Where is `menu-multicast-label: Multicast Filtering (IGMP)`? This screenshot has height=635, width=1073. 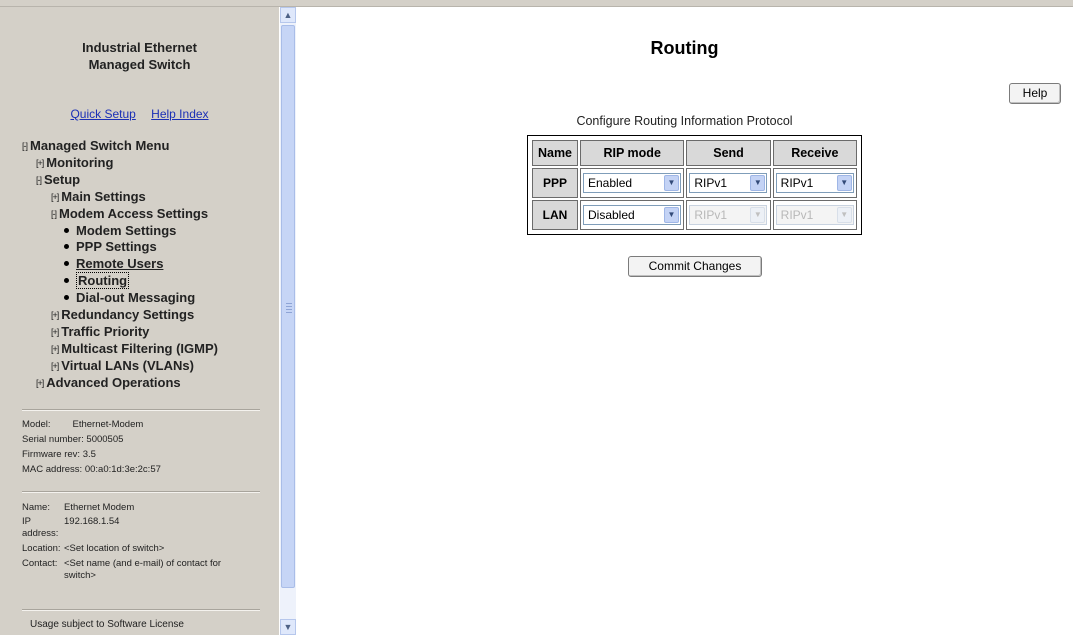 menu-multicast-label: Multicast Filtering (IGMP) is located at coordinates (139, 348).